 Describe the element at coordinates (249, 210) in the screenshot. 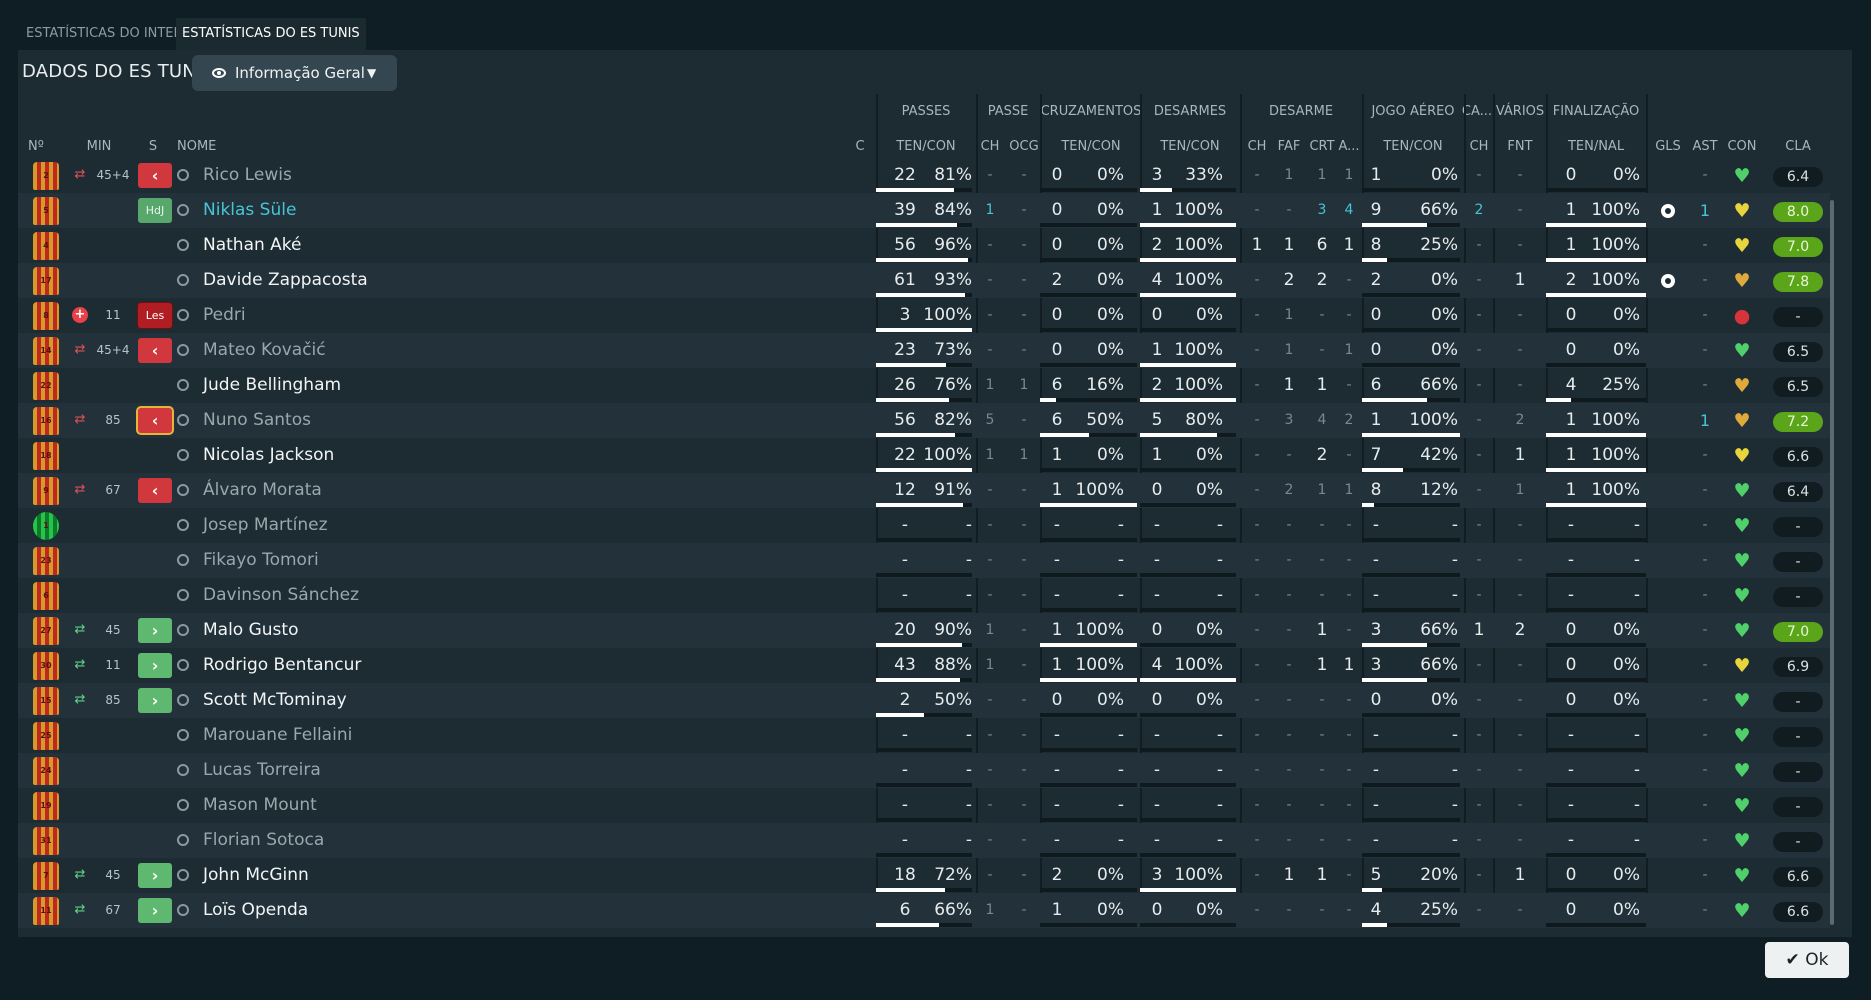

I see `player-name: Niklas Süle` at that location.